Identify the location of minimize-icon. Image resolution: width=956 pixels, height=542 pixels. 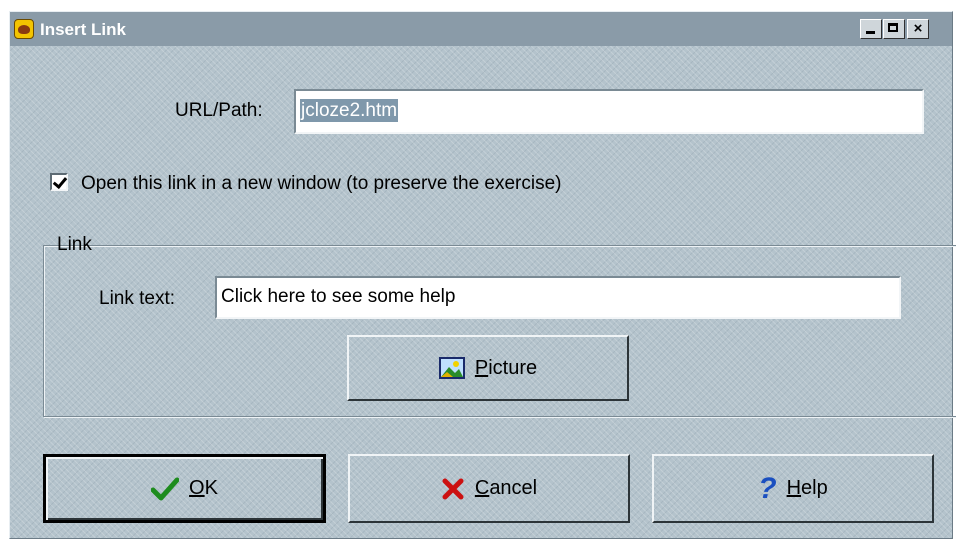
(870, 32).